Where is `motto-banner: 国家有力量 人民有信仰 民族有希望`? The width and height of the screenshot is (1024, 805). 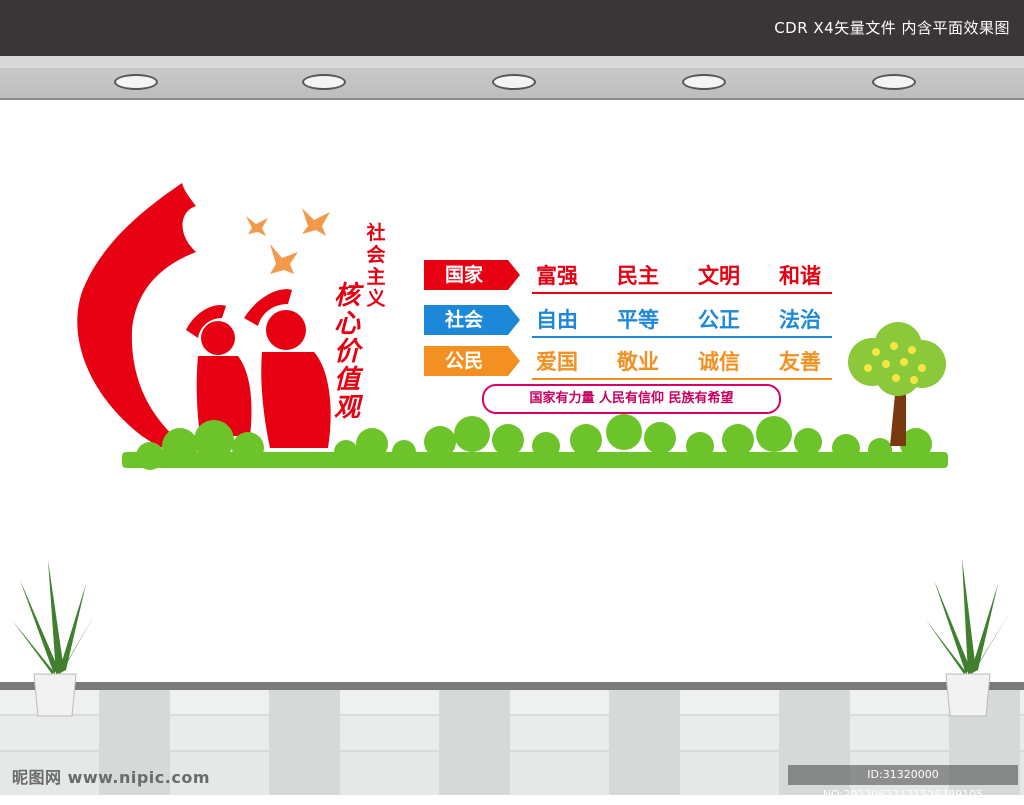
motto-banner: 国家有力量 人民有信仰 民族有希望 is located at coordinates (631, 399).